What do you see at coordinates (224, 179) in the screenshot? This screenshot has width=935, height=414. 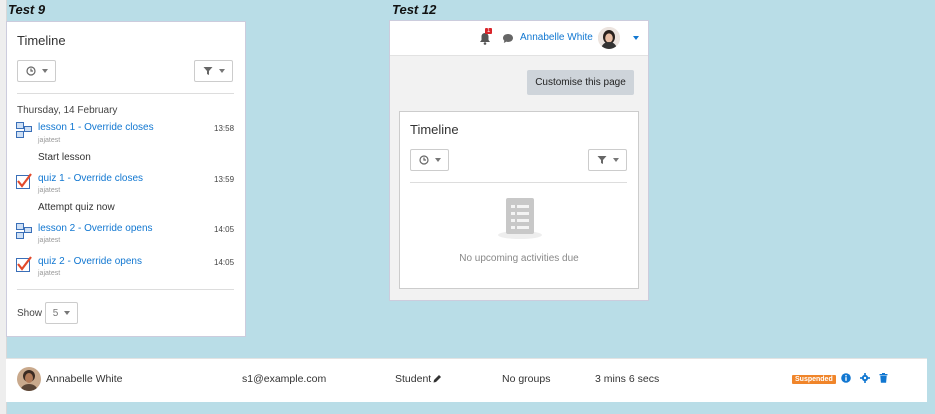 I see `event-time: 13:59` at bounding box center [224, 179].